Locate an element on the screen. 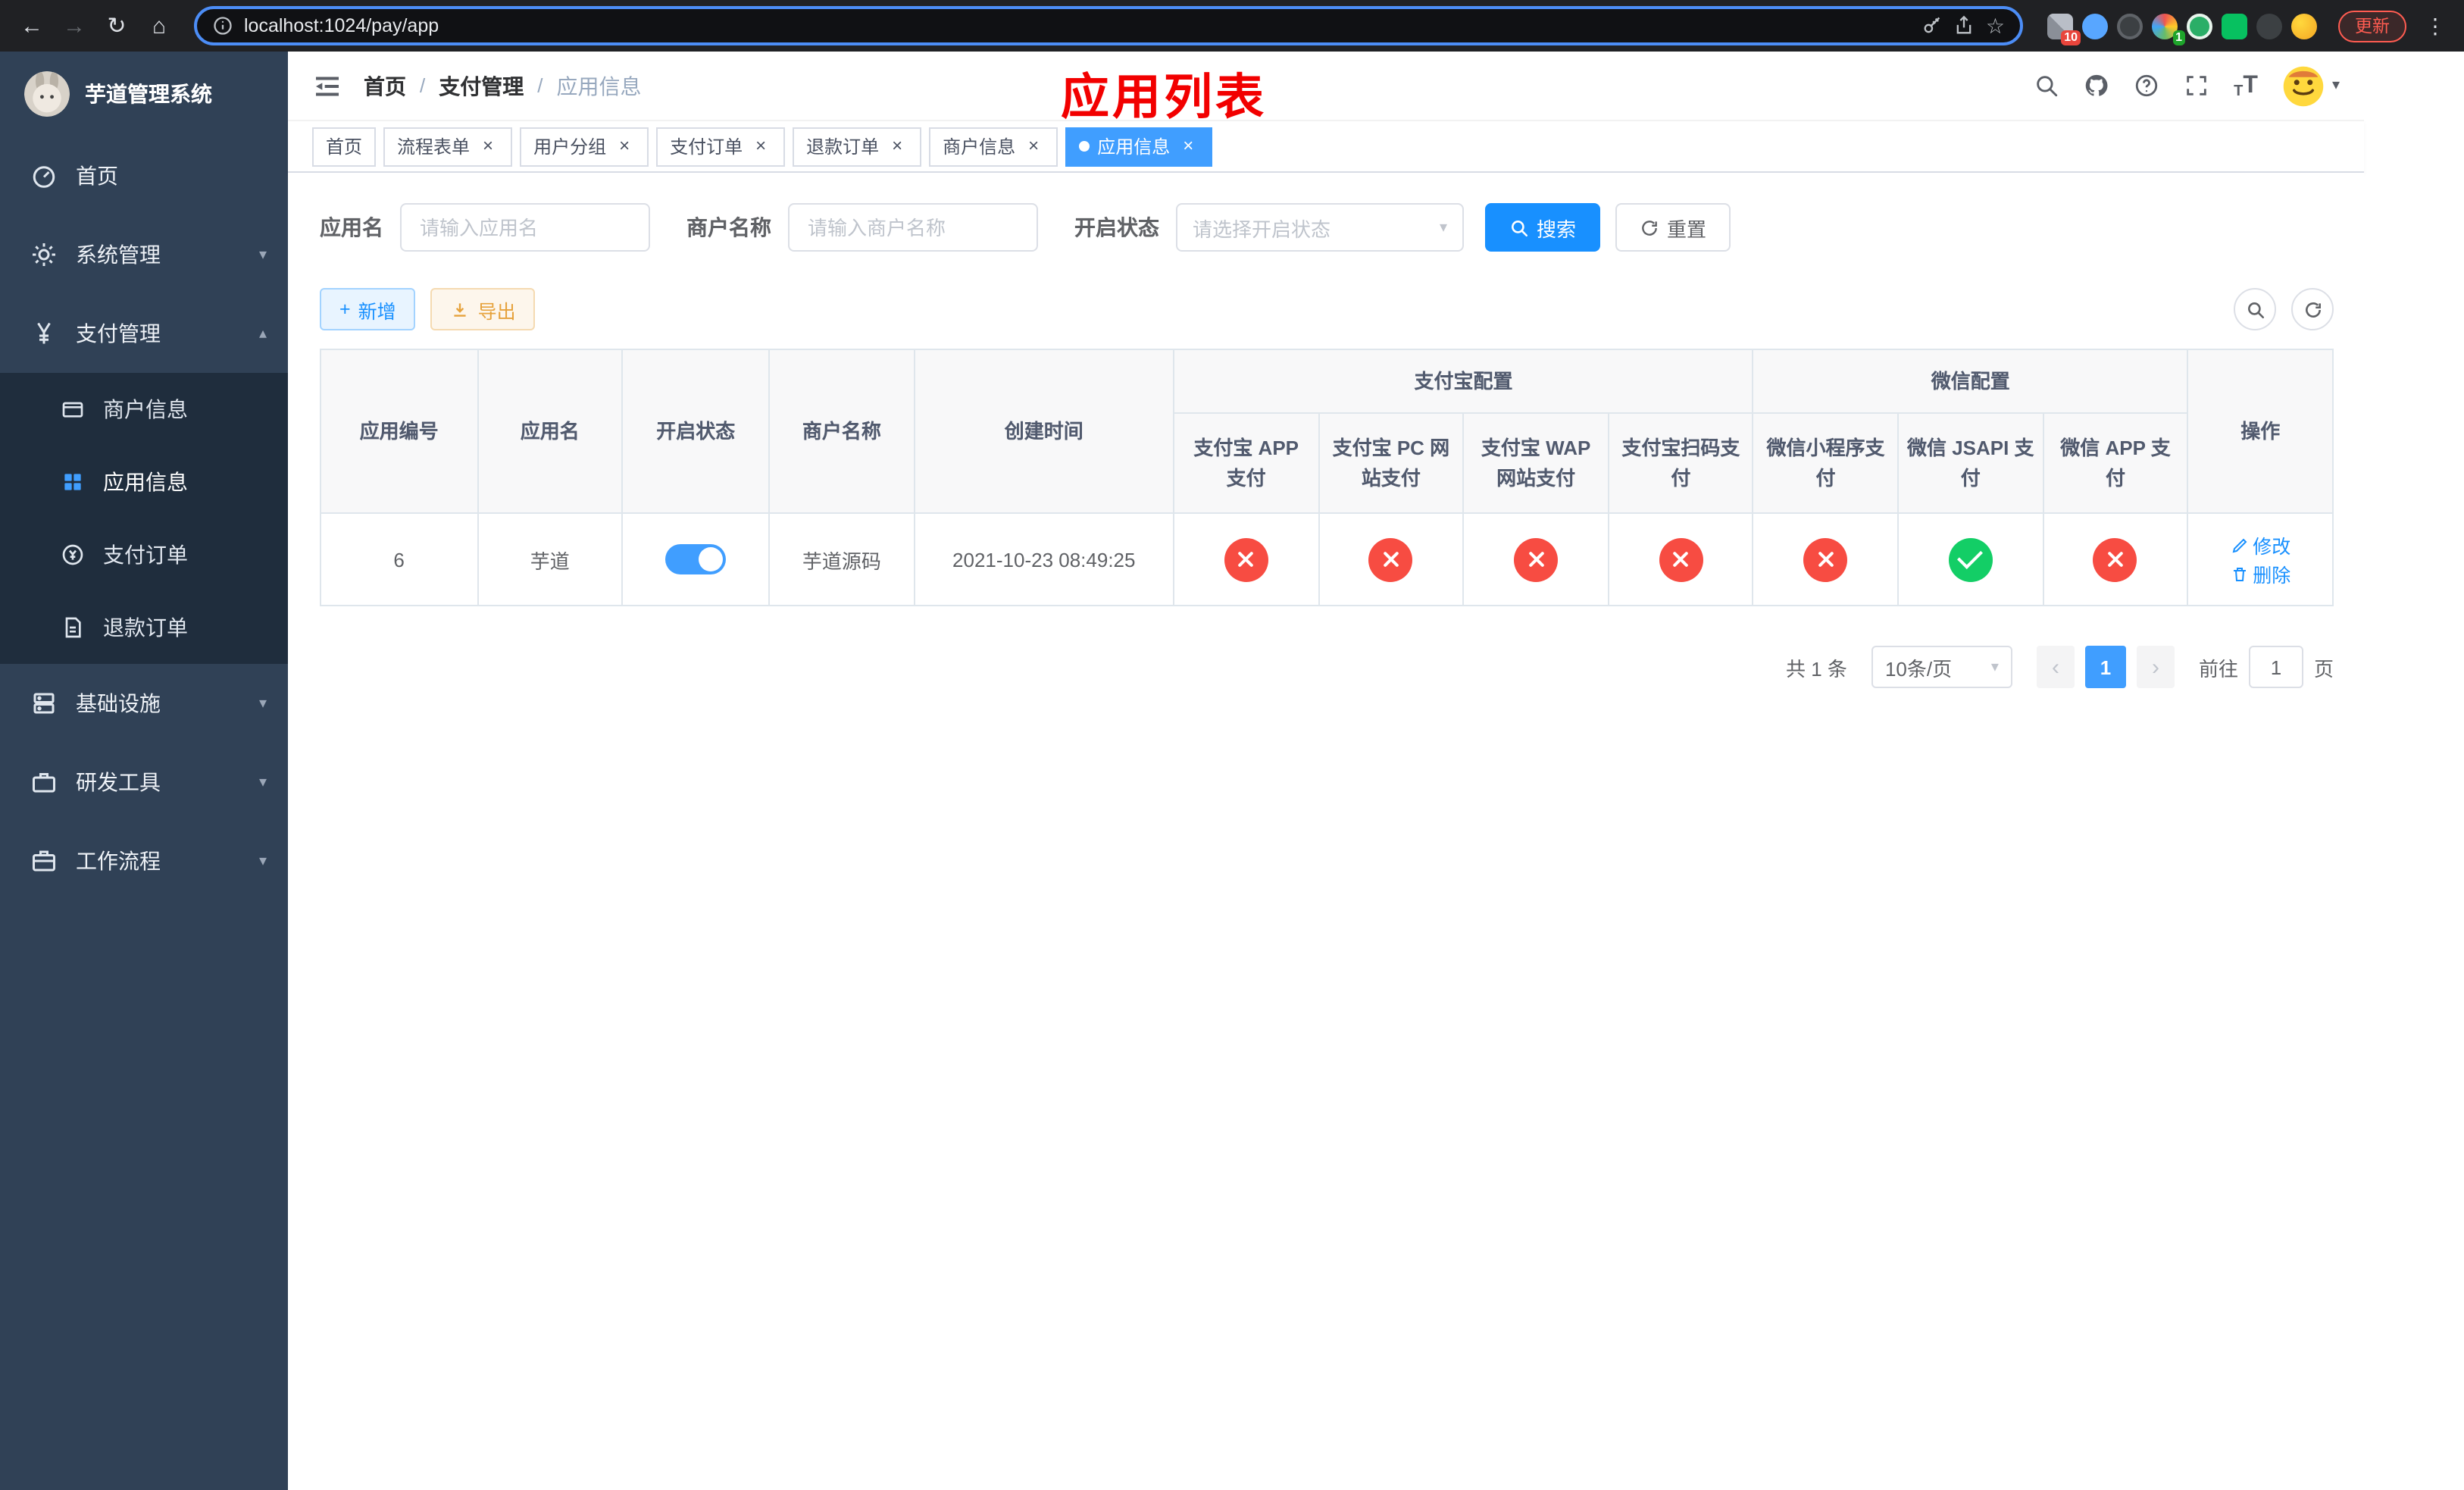  sidebar-subitem-app-info: 应用信息 is located at coordinates (144, 482).